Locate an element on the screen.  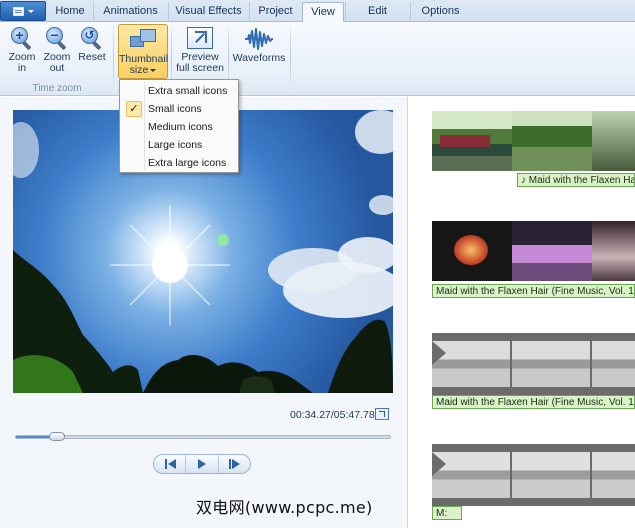
menu-item-small-icons: ✓ Small icons is located at coordinates (179, 109).